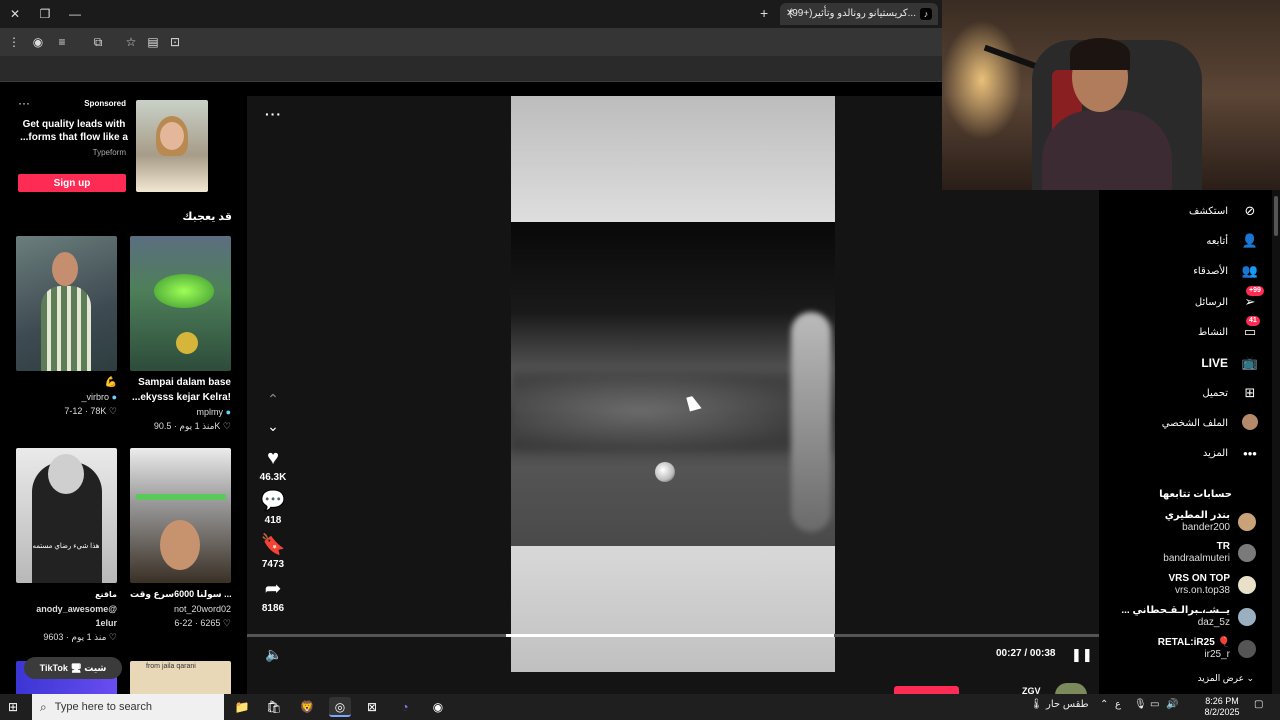  Describe the element at coordinates (171, 666) in the screenshot. I see `thumbnail-label: from jaila qarani` at that location.